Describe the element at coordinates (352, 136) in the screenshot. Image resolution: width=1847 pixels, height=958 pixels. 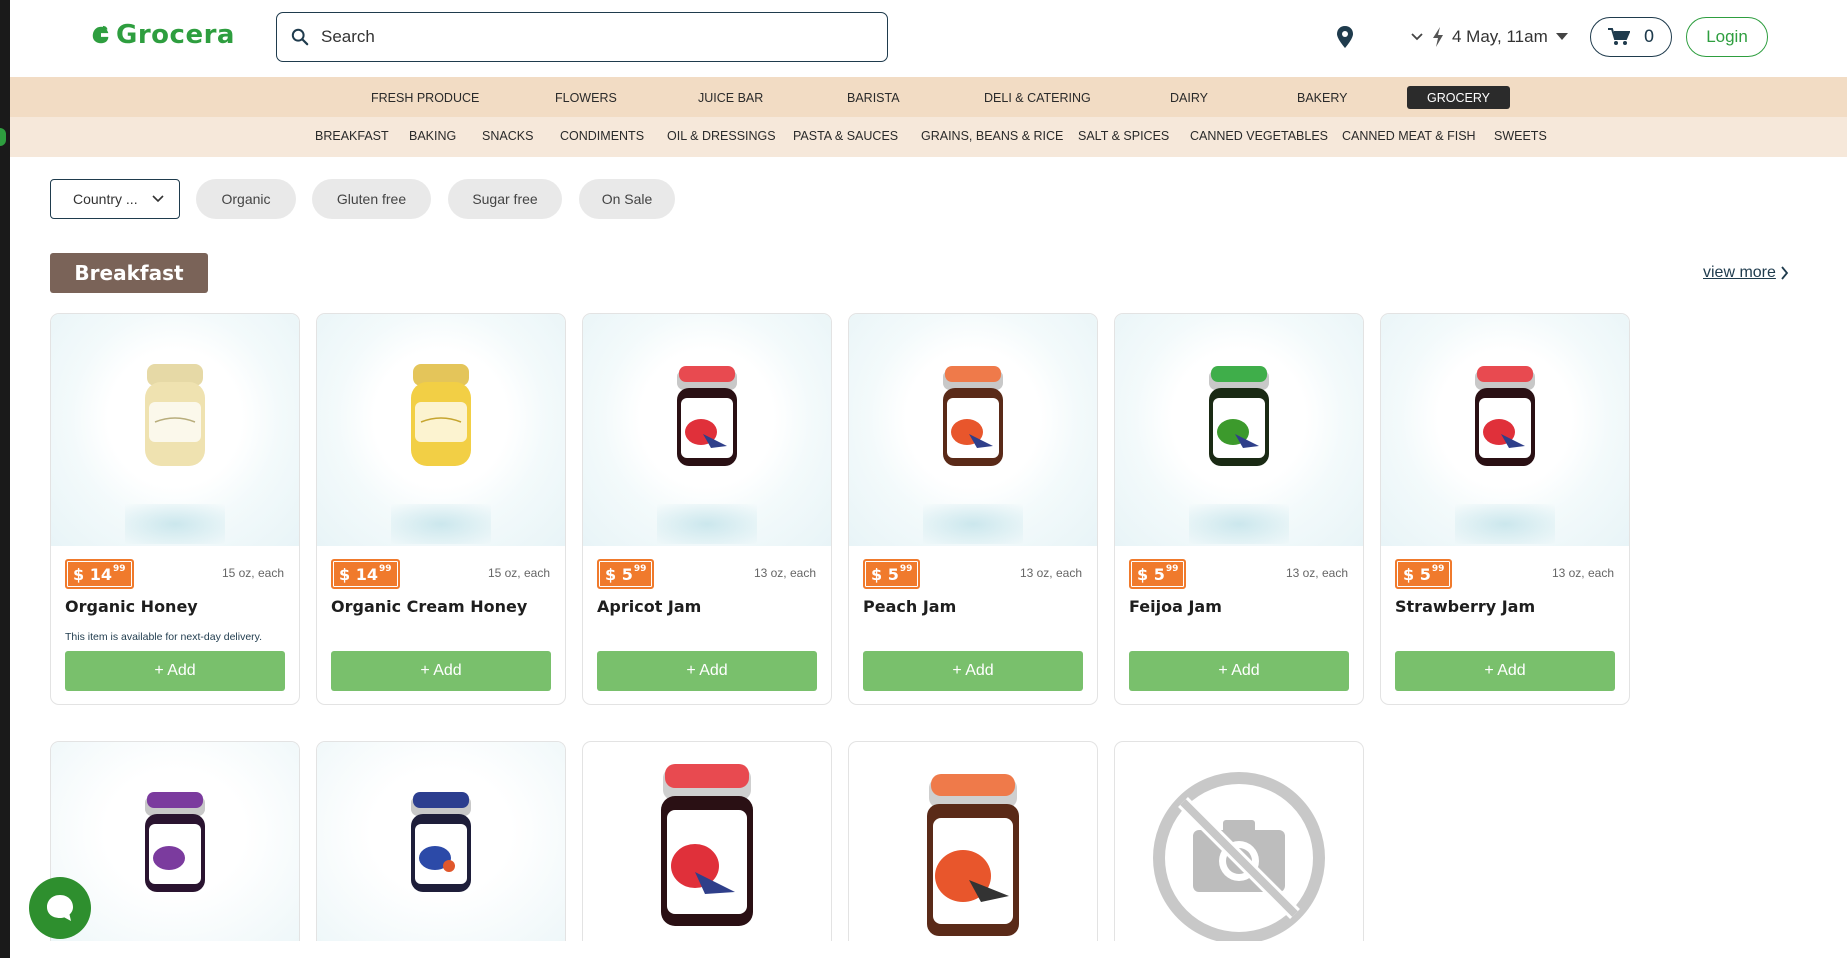
I see `subnav-breakfast: BREAKFAST` at that location.